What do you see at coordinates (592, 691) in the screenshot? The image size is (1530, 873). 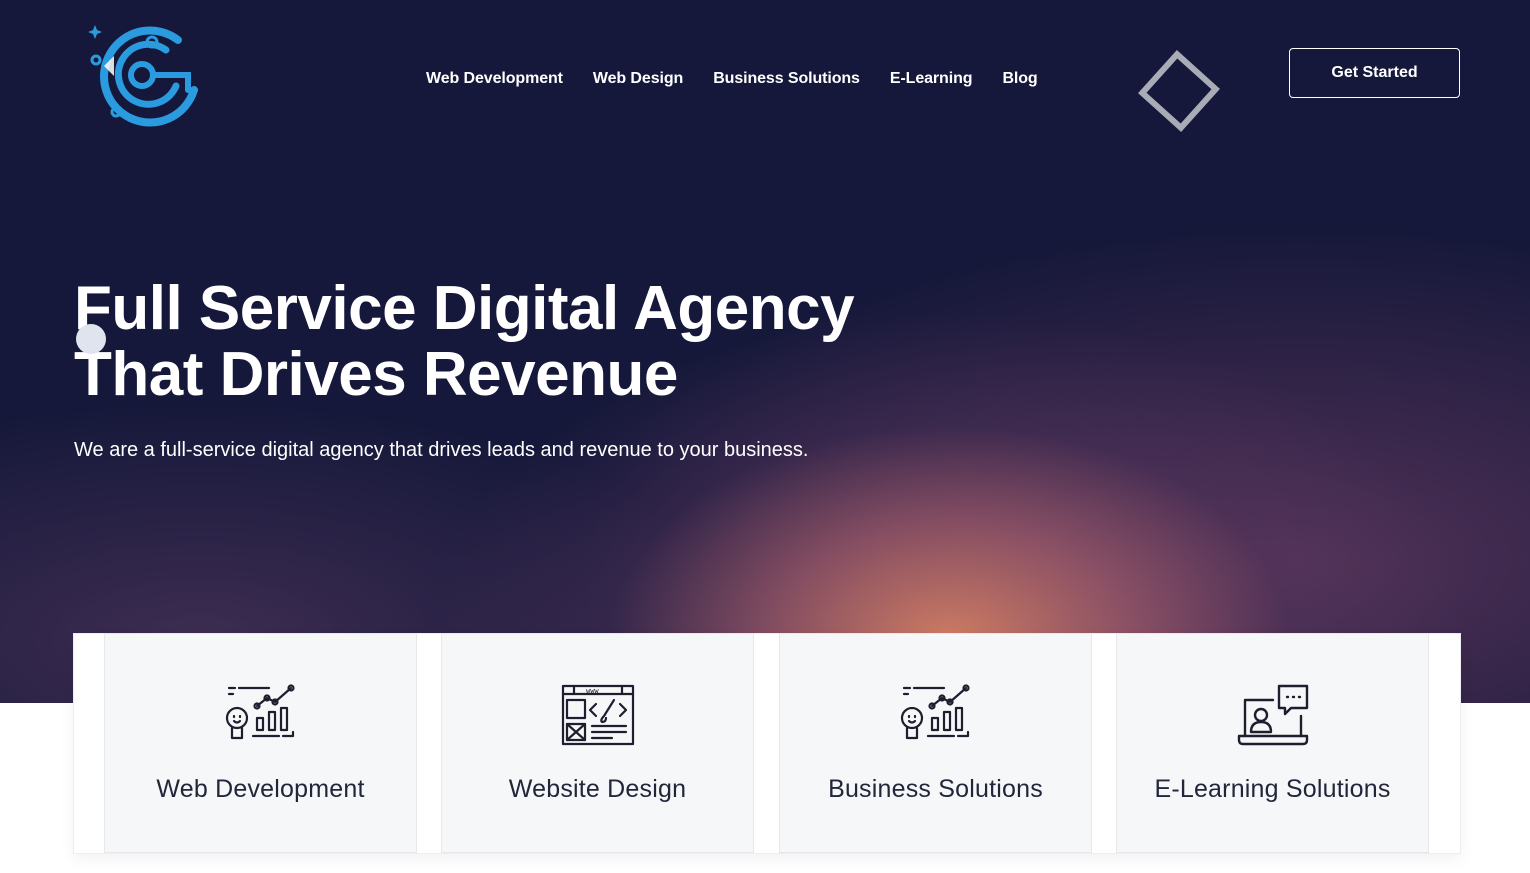 I see `svg-text: www` at bounding box center [592, 691].